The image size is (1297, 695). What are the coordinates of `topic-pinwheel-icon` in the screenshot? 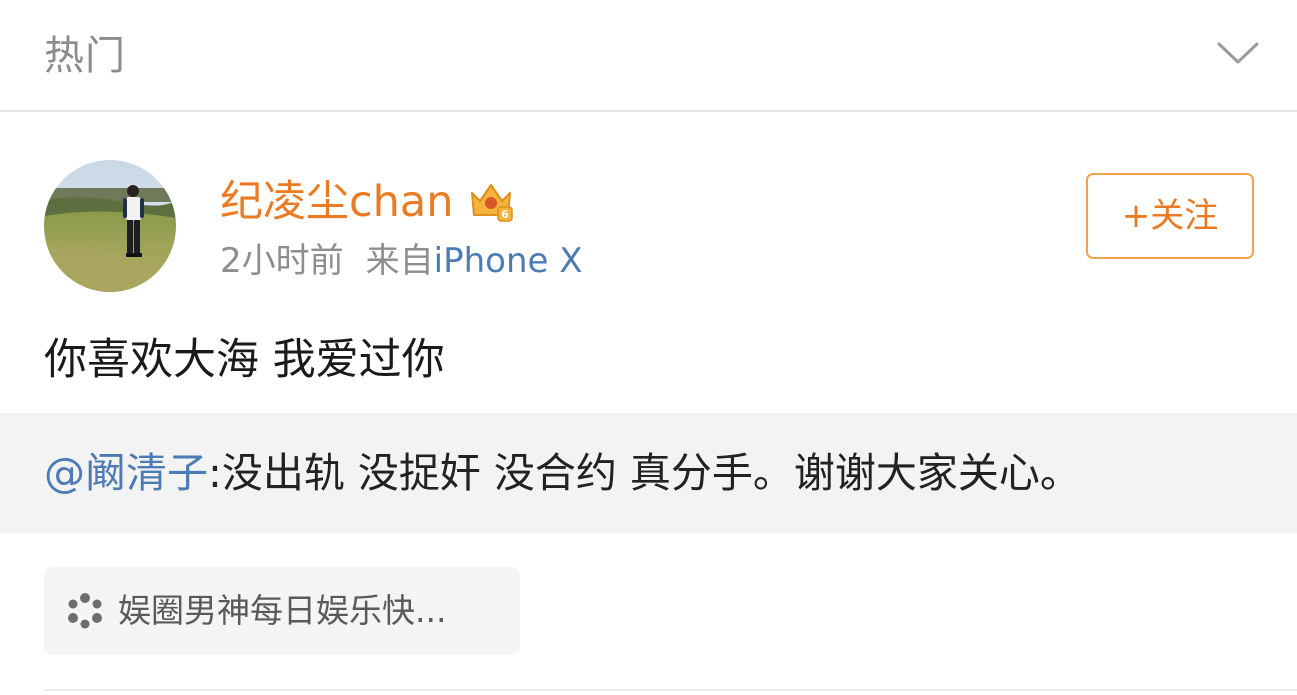 It's located at (85, 611).